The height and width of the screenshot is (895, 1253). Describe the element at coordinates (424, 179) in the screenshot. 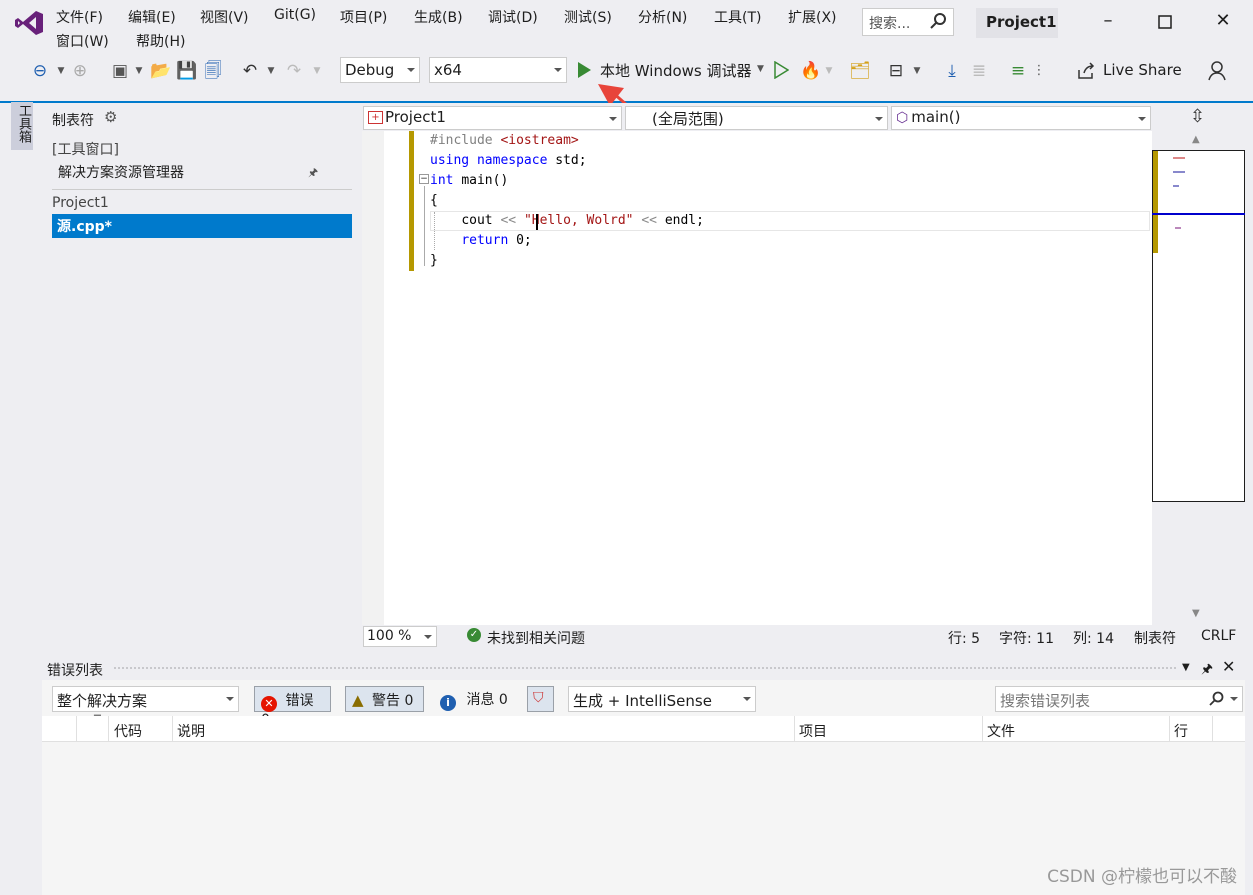

I see `collapse-icon: −` at that location.